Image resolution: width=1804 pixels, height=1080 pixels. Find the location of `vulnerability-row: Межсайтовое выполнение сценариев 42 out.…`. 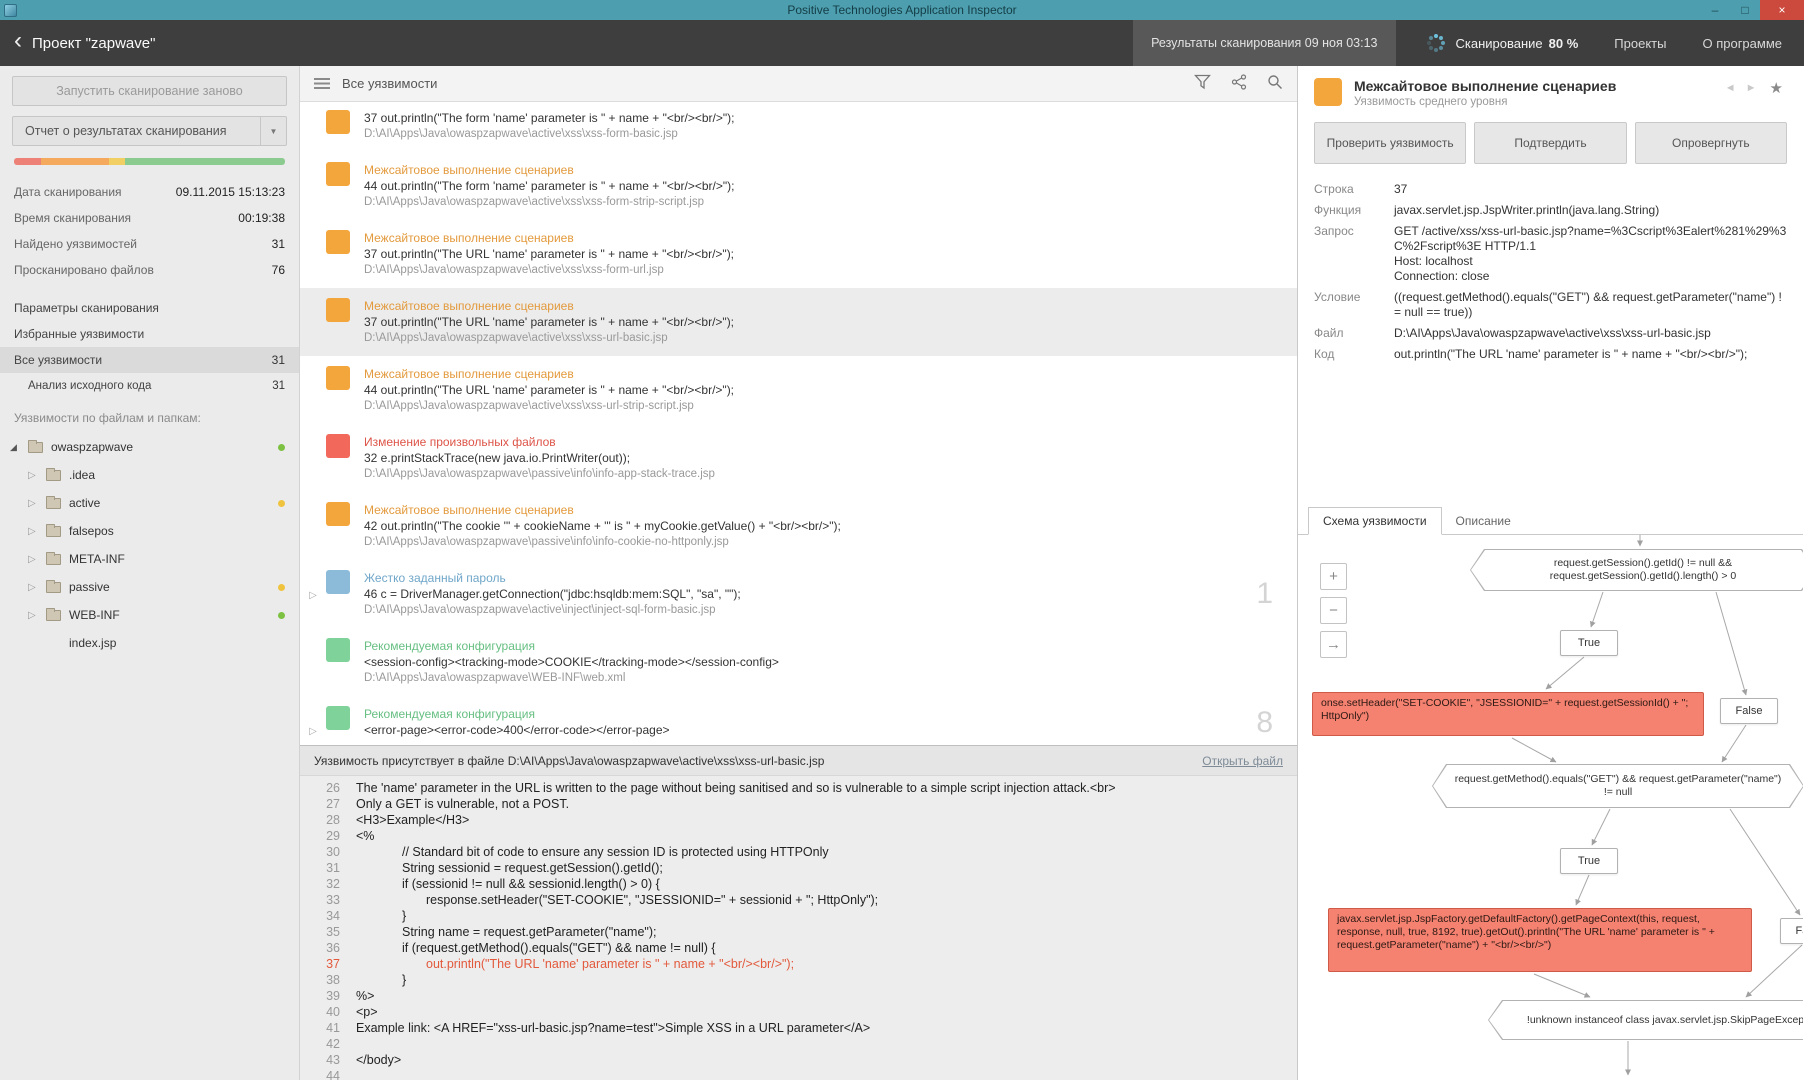

vulnerability-row: Межсайтовое выполнение сценариев 42 out.… is located at coordinates (798, 526).